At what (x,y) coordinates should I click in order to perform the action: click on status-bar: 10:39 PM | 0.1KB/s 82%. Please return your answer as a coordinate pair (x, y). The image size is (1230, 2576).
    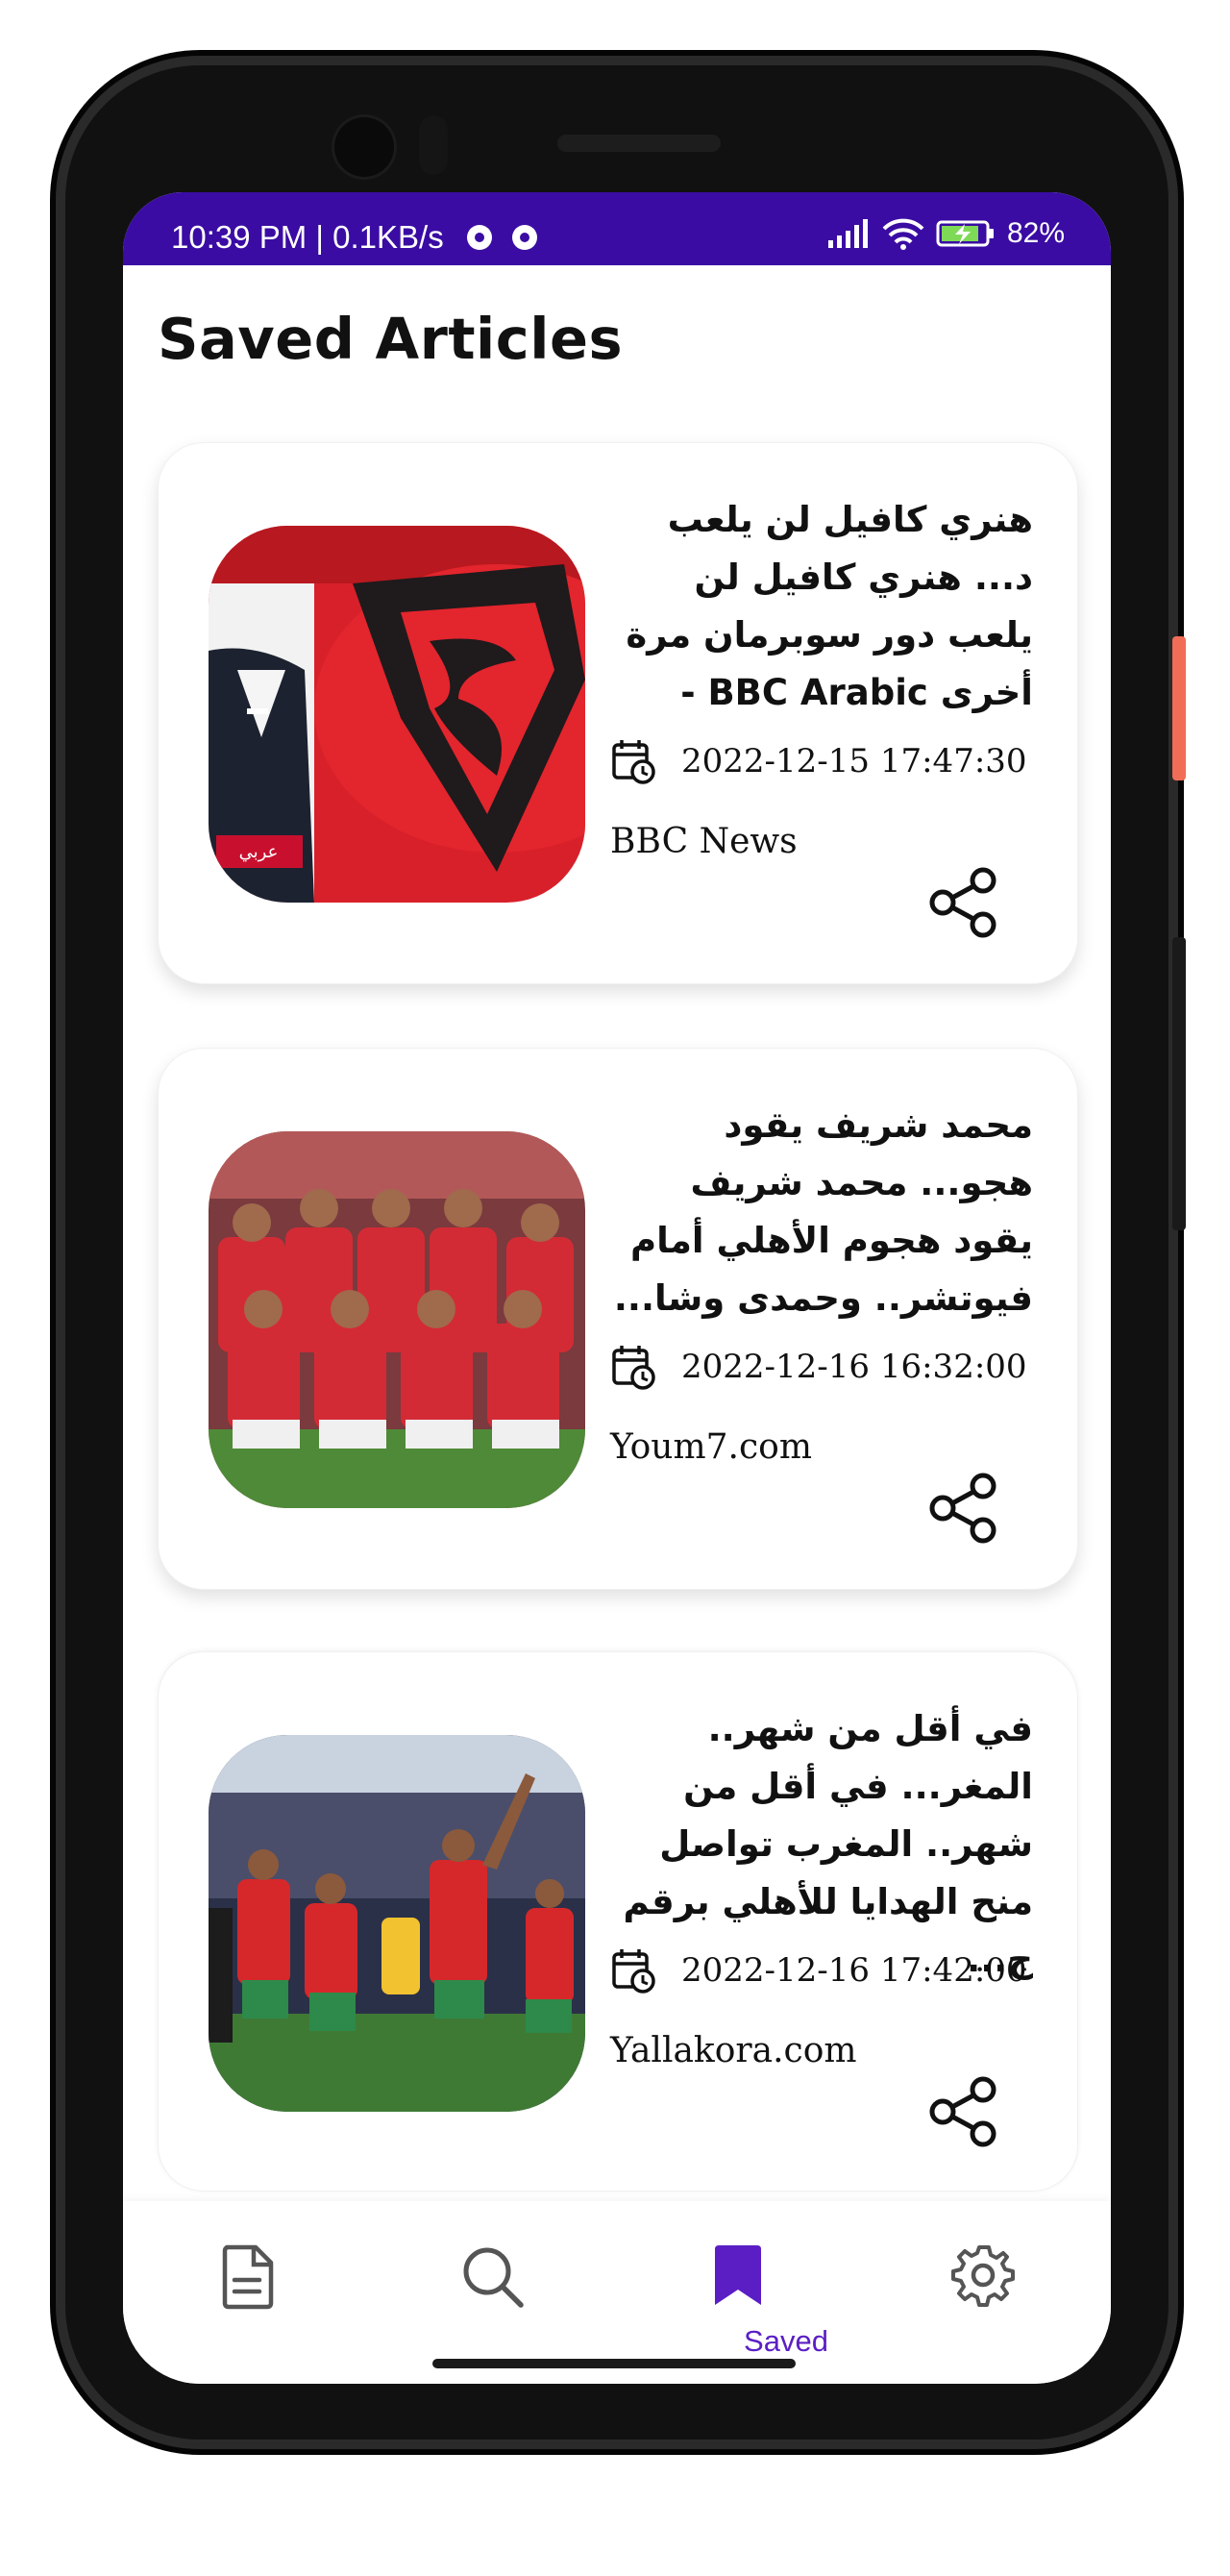
    Looking at the image, I should click on (617, 228).